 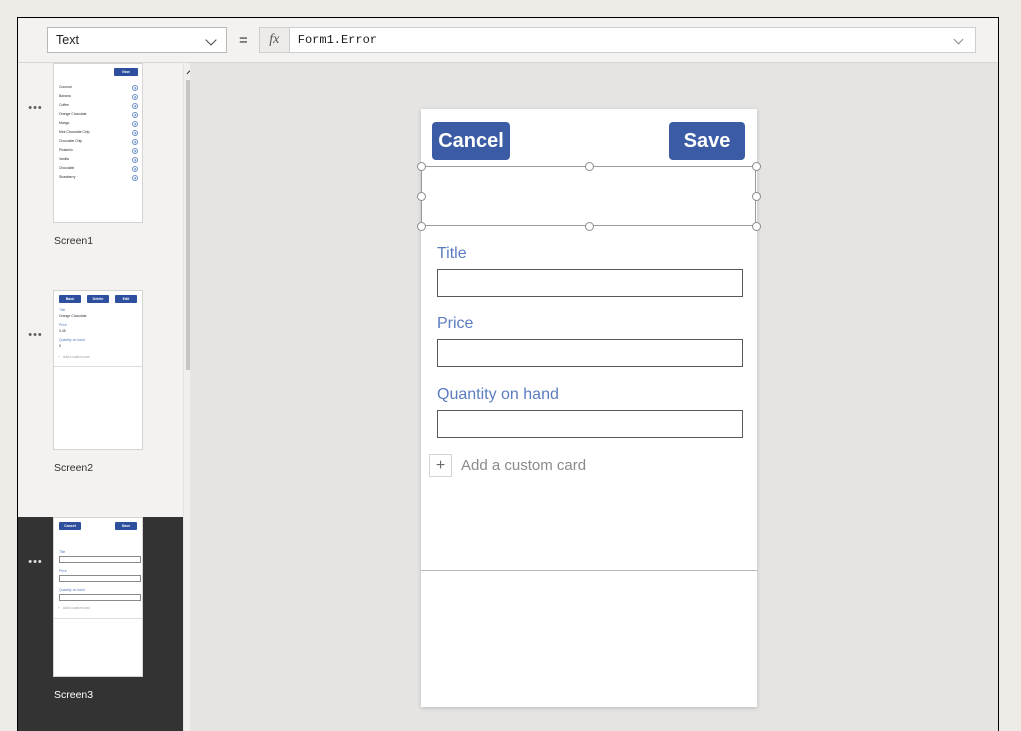 What do you see at coordinates (67, 40) in the screenshot?
I see `property-select-value: Text` at bounding box center [67, 40].